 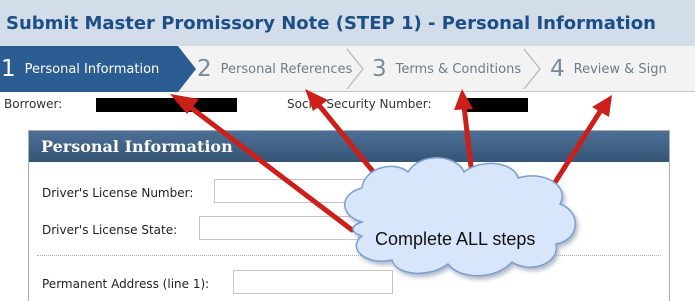 I want to click on address-line1-label: Permanent Address (line 1):, so click(x=126, y=284).